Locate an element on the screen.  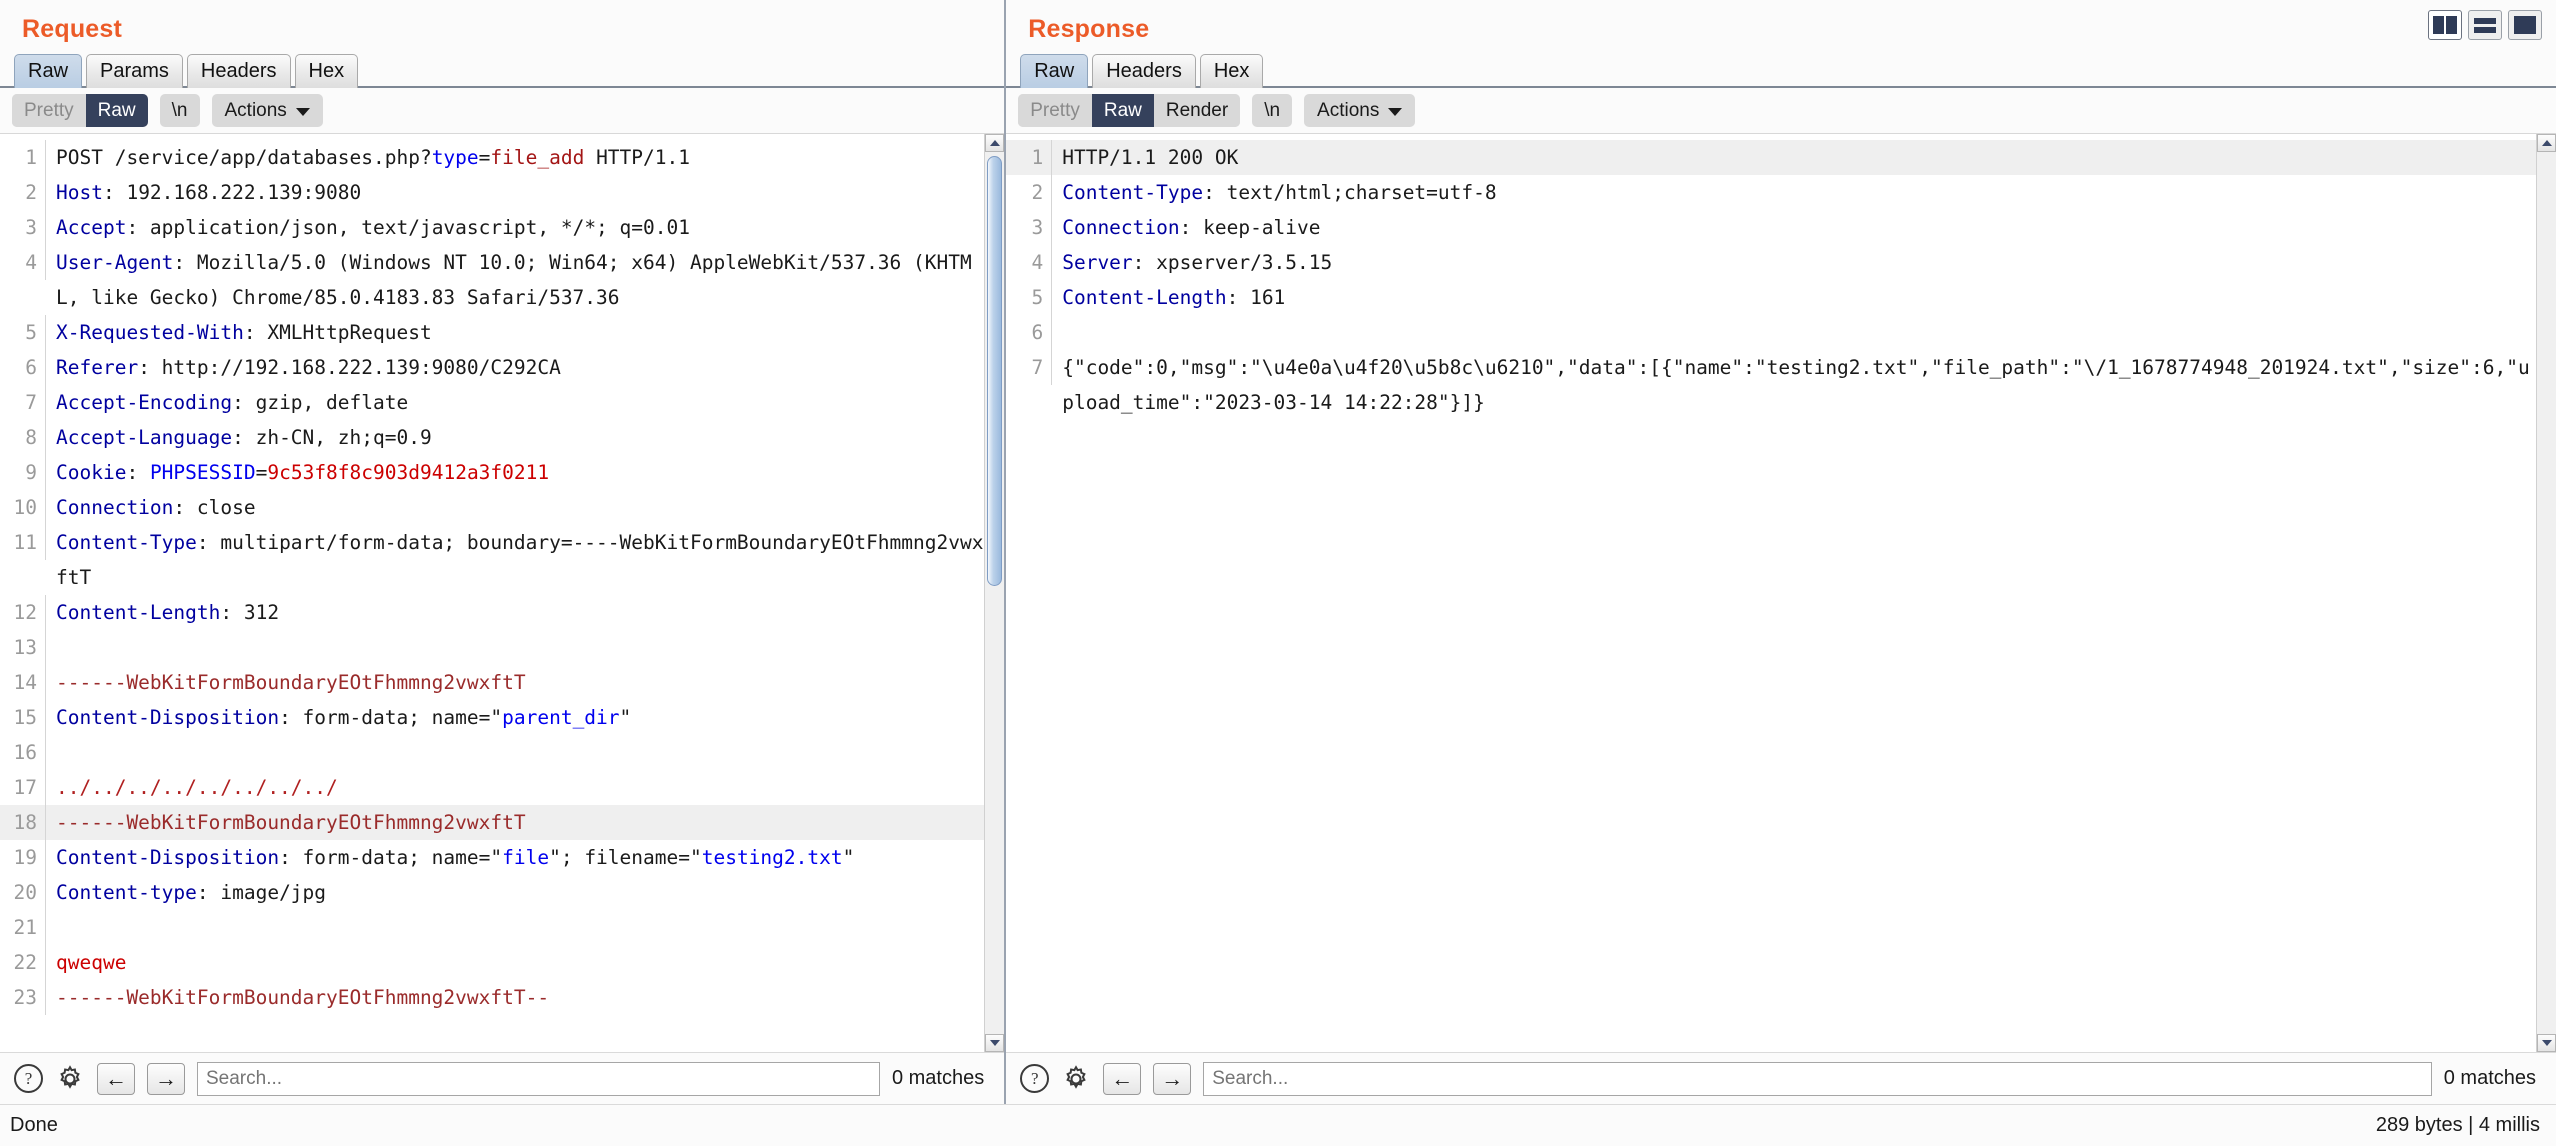
response-message-tabs: Raw Headers Hex is located at coordinates (1781, 68).